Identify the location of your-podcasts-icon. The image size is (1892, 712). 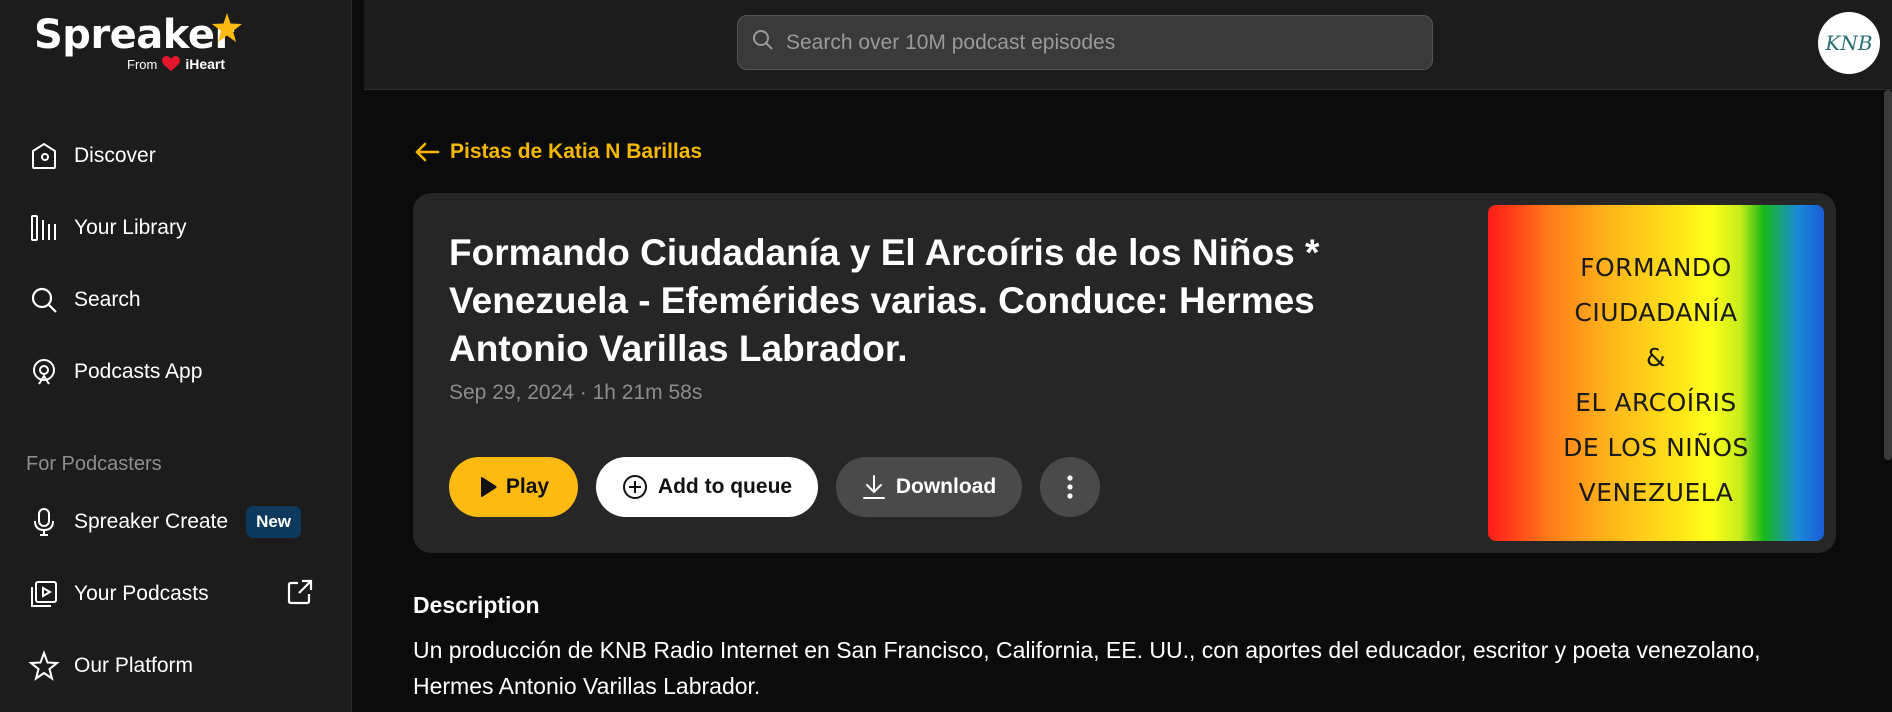
(44, 594).